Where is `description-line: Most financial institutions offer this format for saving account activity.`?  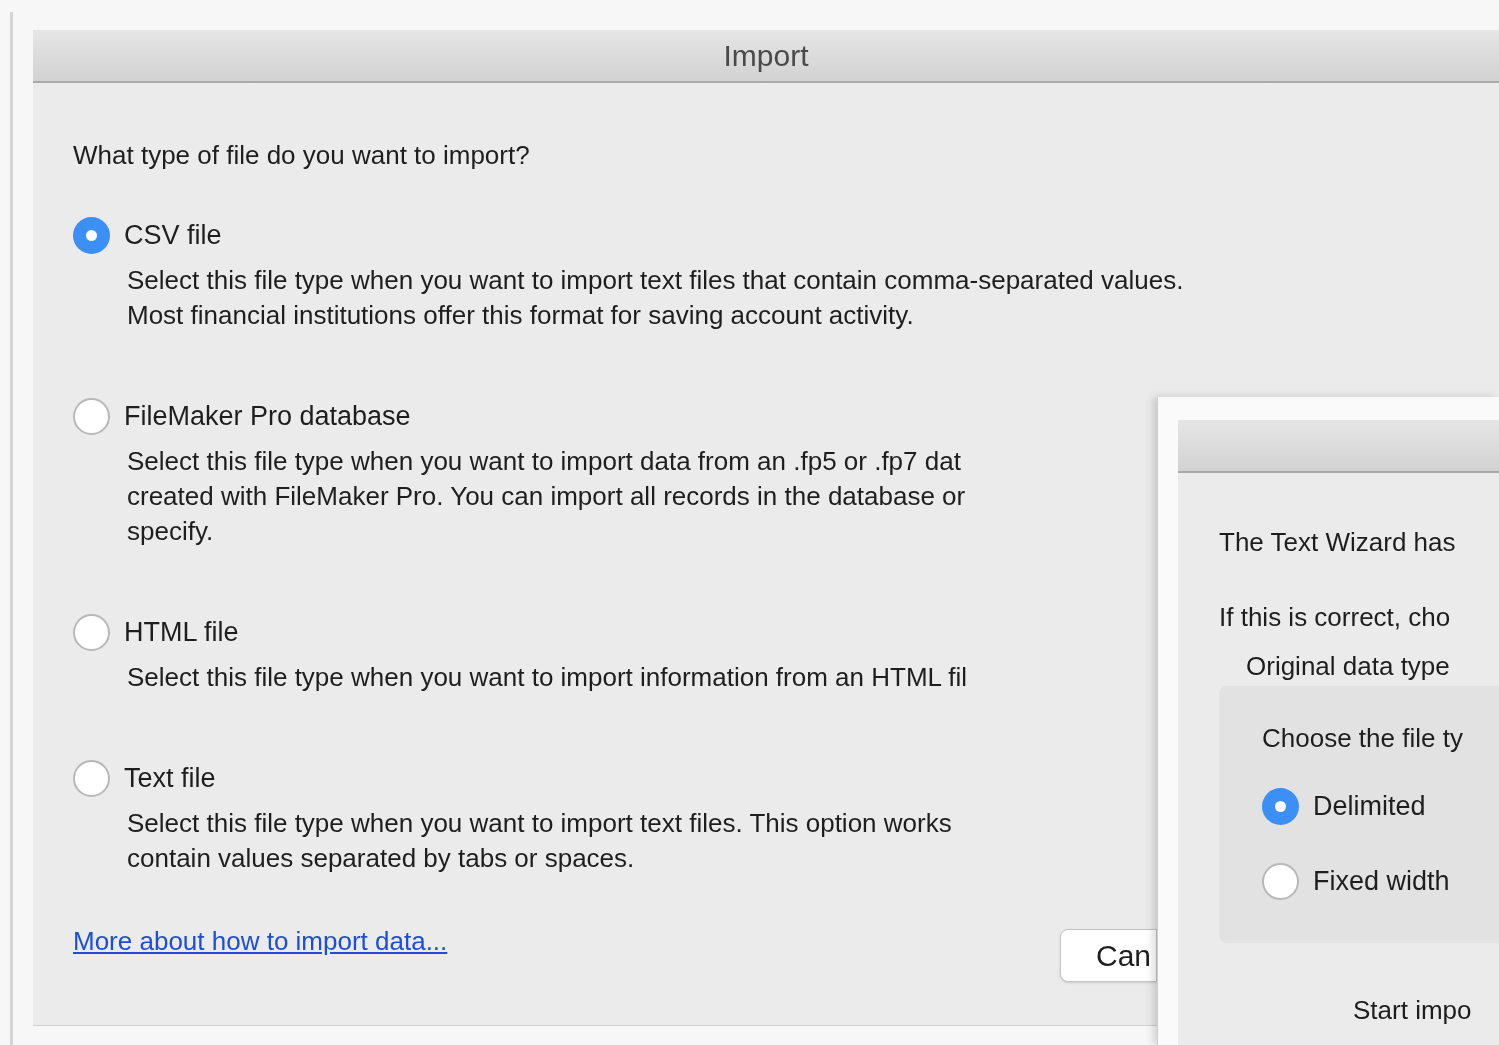
description-line: Most financial institutions offer this format for saving account activity. is located at coordinates (520, 315).